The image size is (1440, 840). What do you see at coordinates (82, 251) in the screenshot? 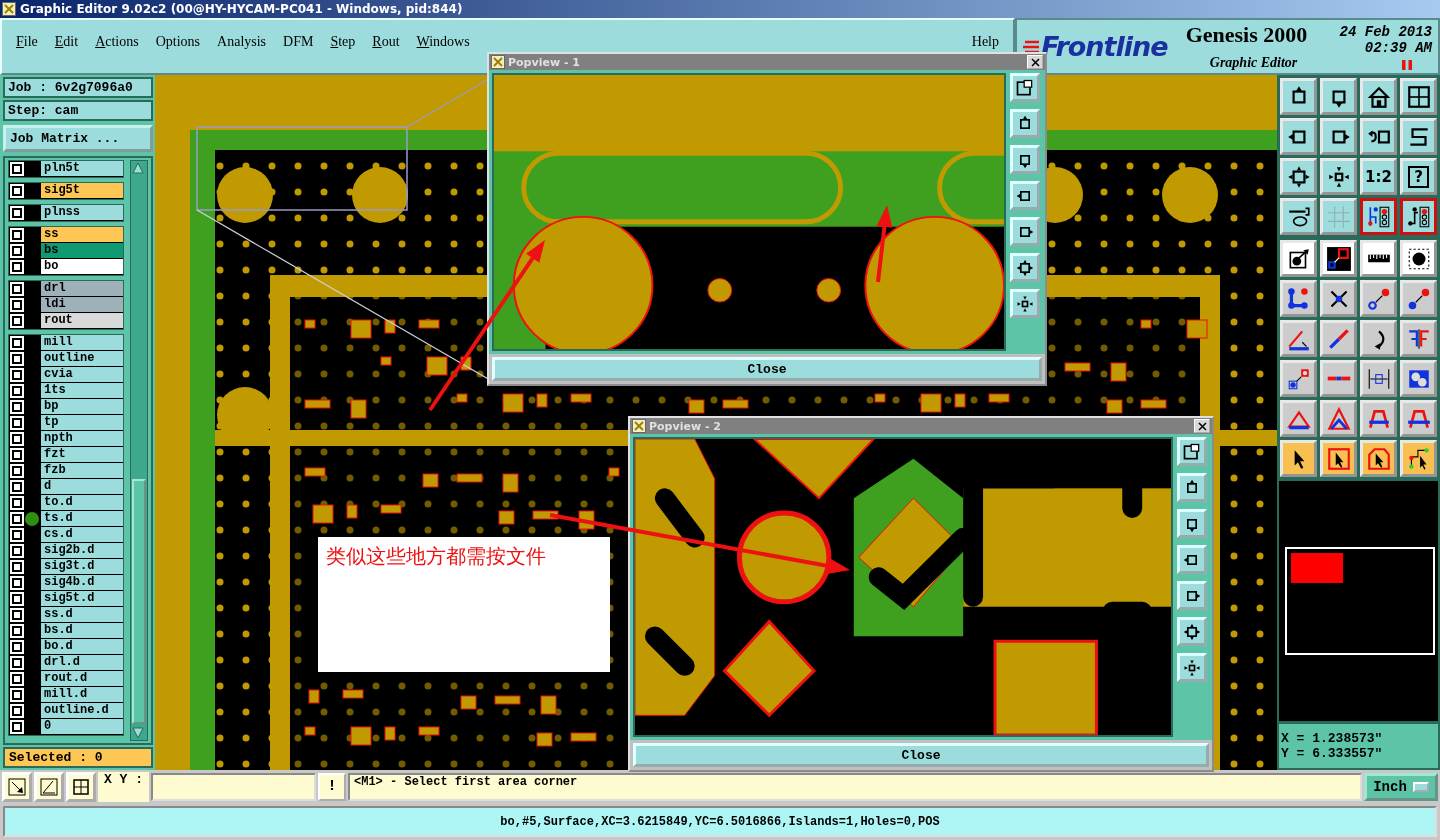
I see `layer-name: bs` at bounding box center [82, 251].